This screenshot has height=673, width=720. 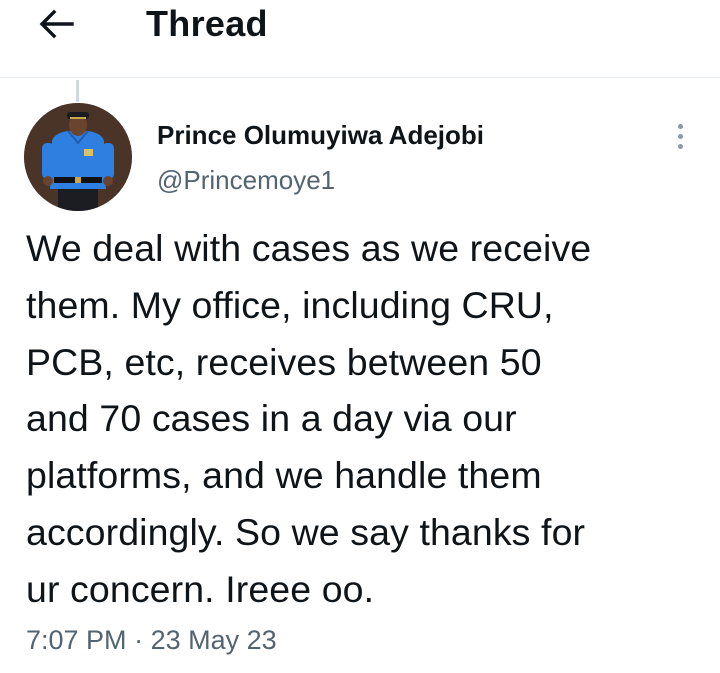 What do you see at coordinates (246, 180) in the screenshot?
I see `author-handle: @Princemoye1` at bounding box center [246, 180].